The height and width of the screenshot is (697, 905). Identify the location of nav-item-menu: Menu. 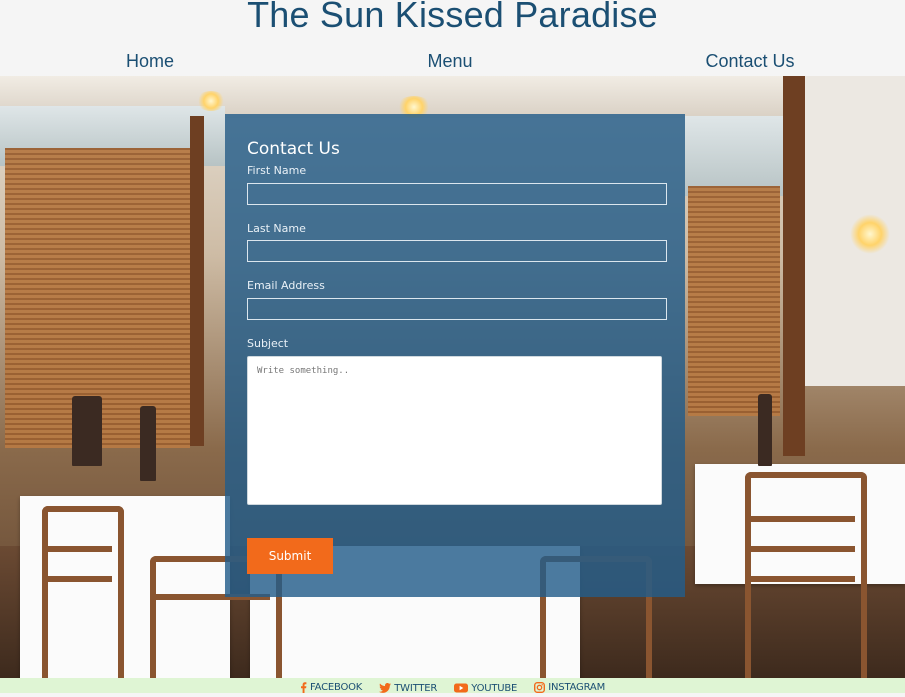
(450, 61).